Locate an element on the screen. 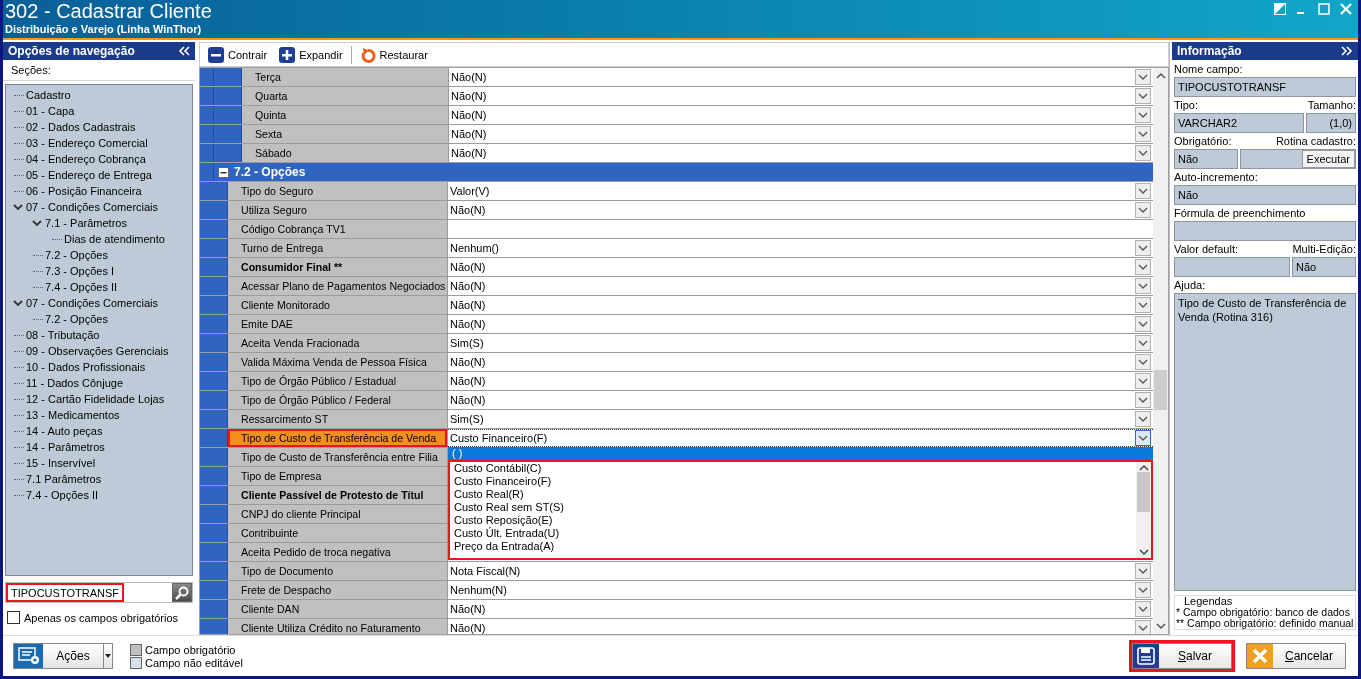  tree-item: 7.1 Parâmetros is located at coordinates (64, 479).